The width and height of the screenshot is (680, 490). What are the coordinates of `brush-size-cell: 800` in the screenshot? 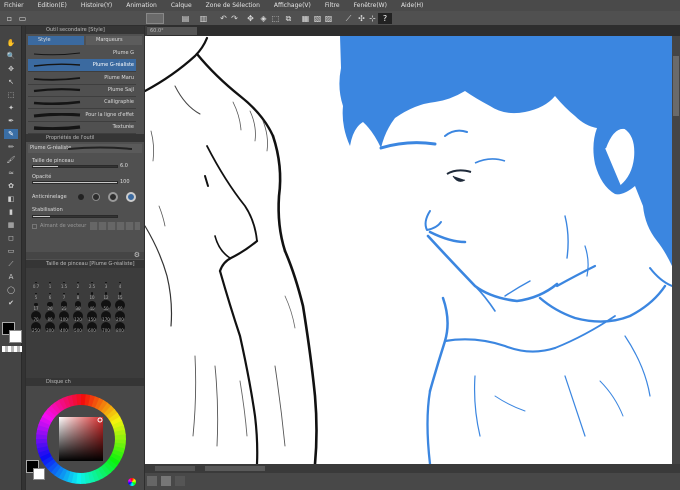 It's located at (120, 327).